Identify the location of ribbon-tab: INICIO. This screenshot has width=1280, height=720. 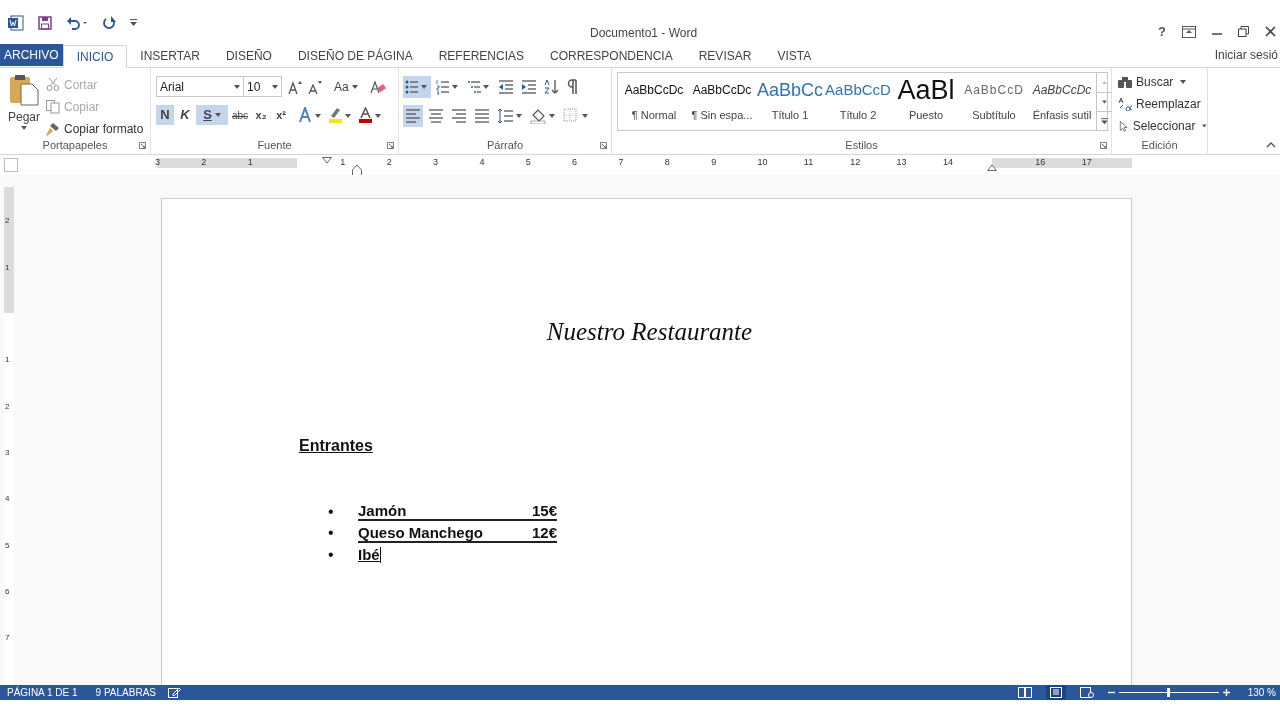
(95, 56).